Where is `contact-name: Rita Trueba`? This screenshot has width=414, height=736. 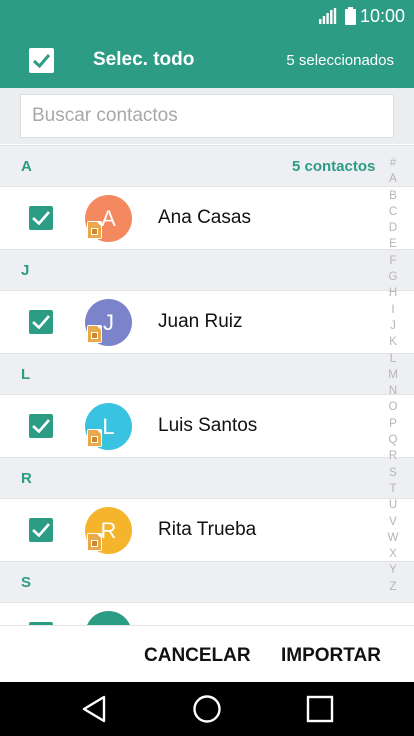 contact-name: Rita Trueba is located at coordinates (207, 529).